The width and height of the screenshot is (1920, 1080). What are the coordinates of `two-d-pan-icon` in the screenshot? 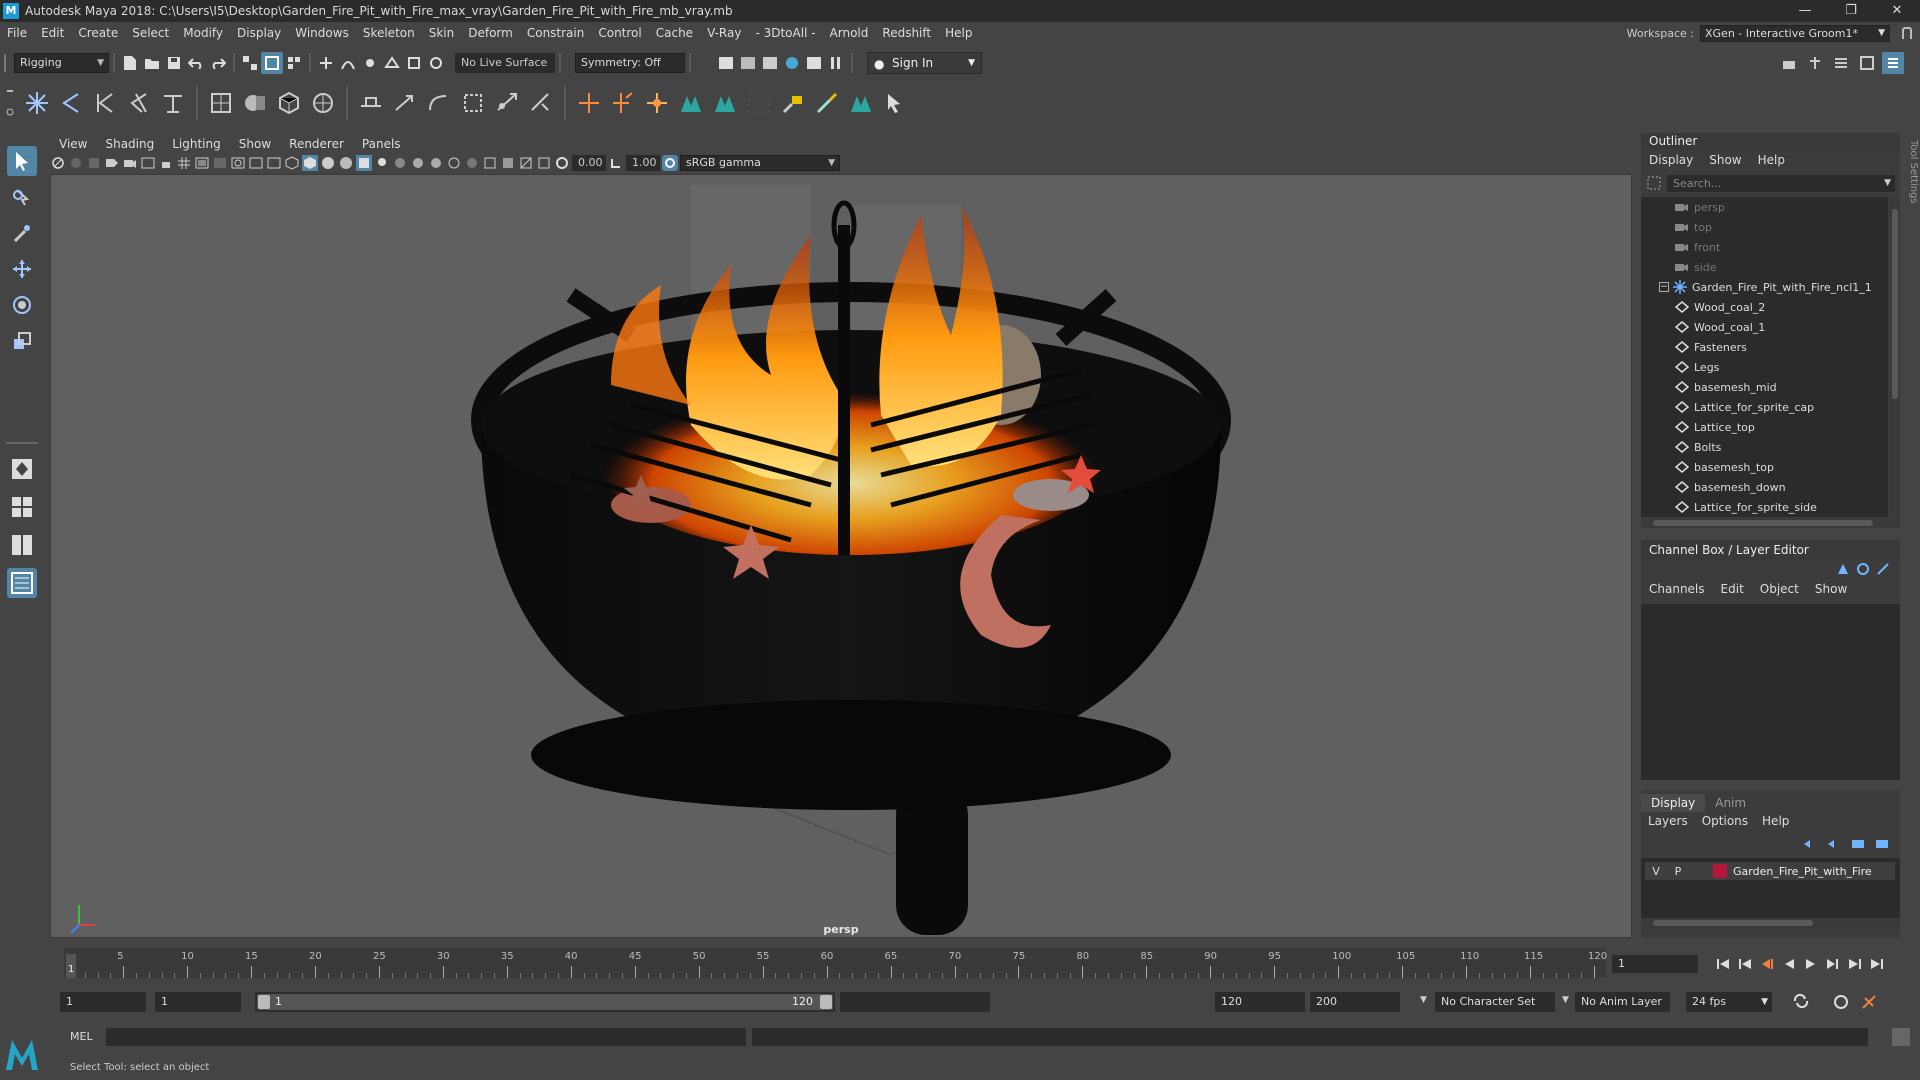 It's located at (94, 163).